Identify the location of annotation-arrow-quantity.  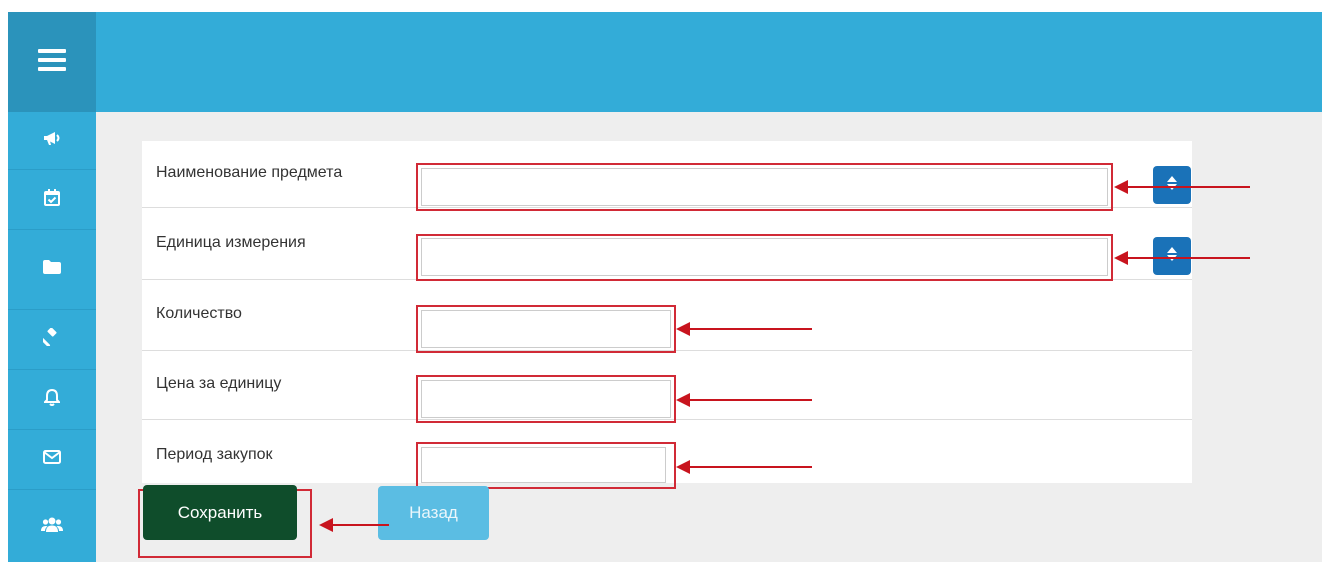
(744, 329).